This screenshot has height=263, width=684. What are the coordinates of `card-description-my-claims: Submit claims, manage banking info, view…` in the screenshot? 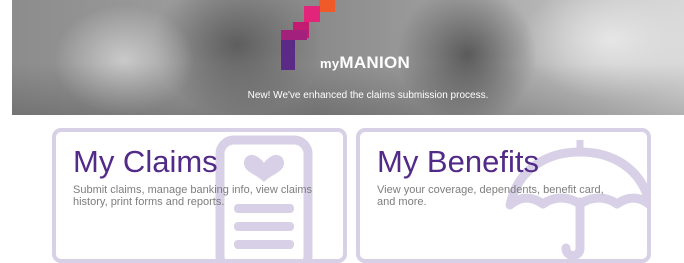 It's located at (193, 196).